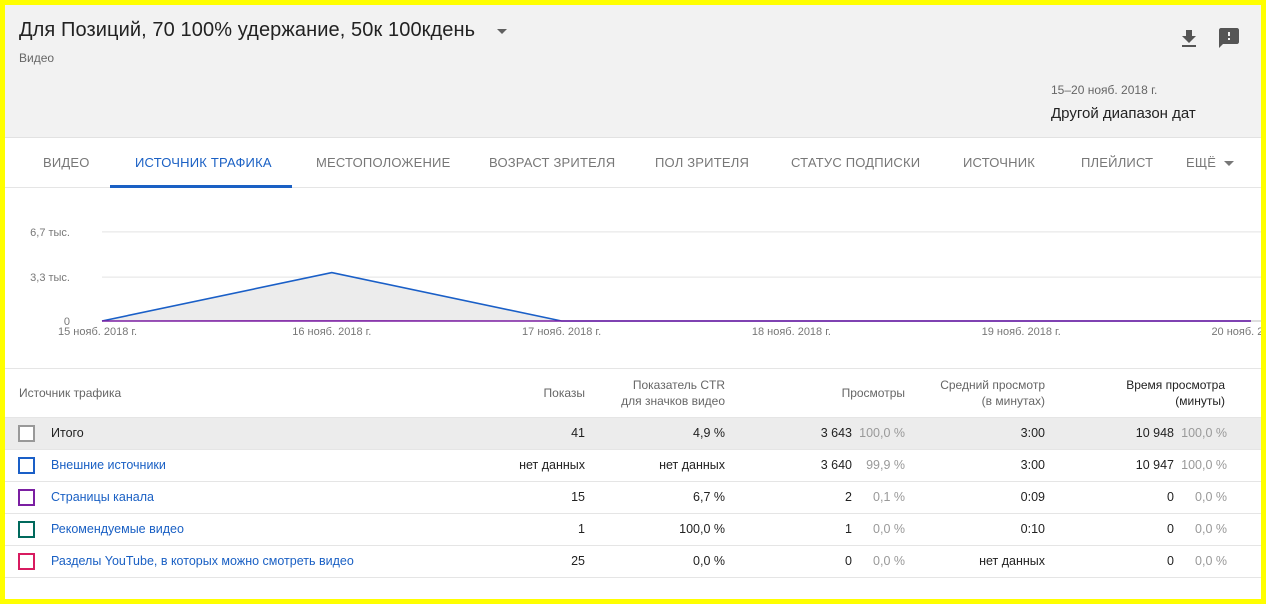 This screenshot has width=1266, height=604. What do you see at coordinates (552, 163) in the screenshot?
I see `tab-viewer-age: Возраст зрителя` at bounding box center [552, 163].